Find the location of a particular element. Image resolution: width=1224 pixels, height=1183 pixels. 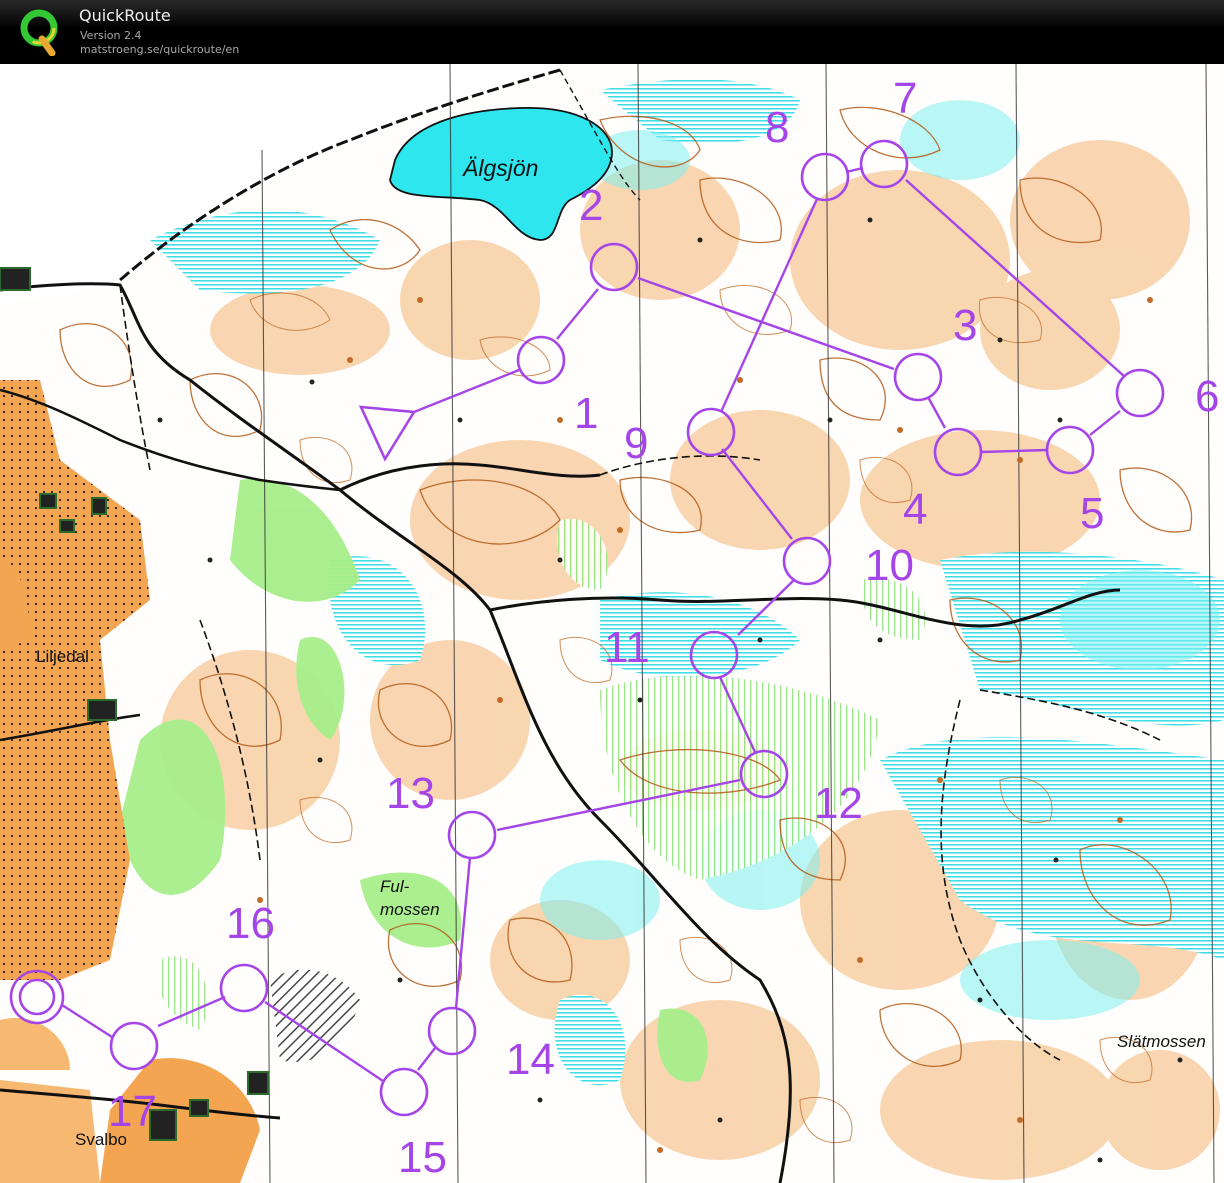

quickroute-logo is located at coordinates (39, 32).